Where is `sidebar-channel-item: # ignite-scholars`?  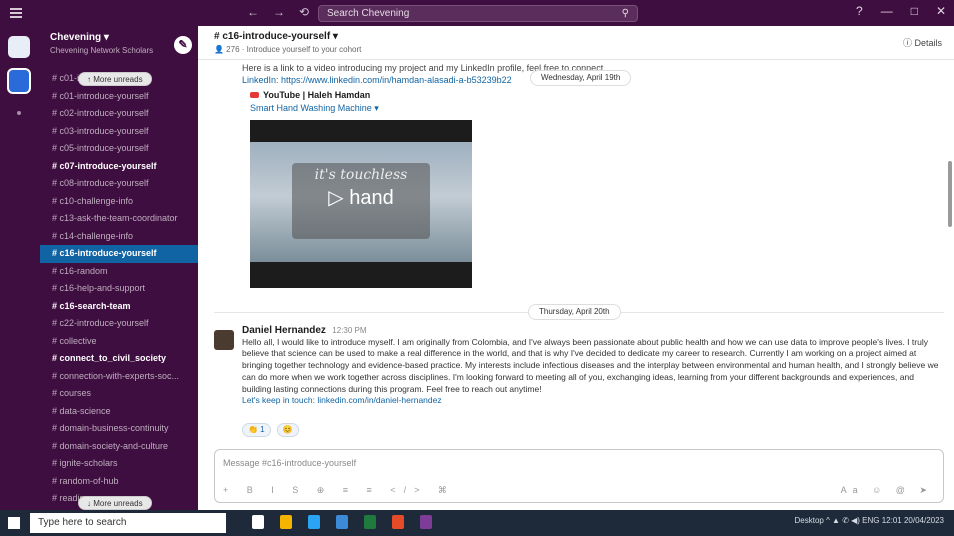
sidebar-channel-item: # ignite-scholars is located at coordinates (119, 464).